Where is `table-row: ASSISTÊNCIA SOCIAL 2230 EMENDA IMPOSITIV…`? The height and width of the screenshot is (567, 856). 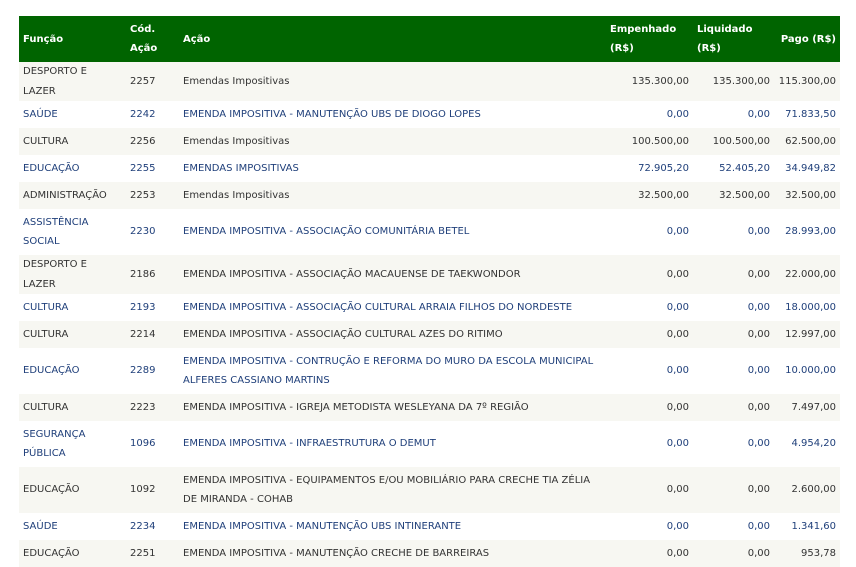
table-row: ASSISTÊNCIA SOCIAL 2230 EMENDA IMPOSITIV… is located at coordinates (429, 232).